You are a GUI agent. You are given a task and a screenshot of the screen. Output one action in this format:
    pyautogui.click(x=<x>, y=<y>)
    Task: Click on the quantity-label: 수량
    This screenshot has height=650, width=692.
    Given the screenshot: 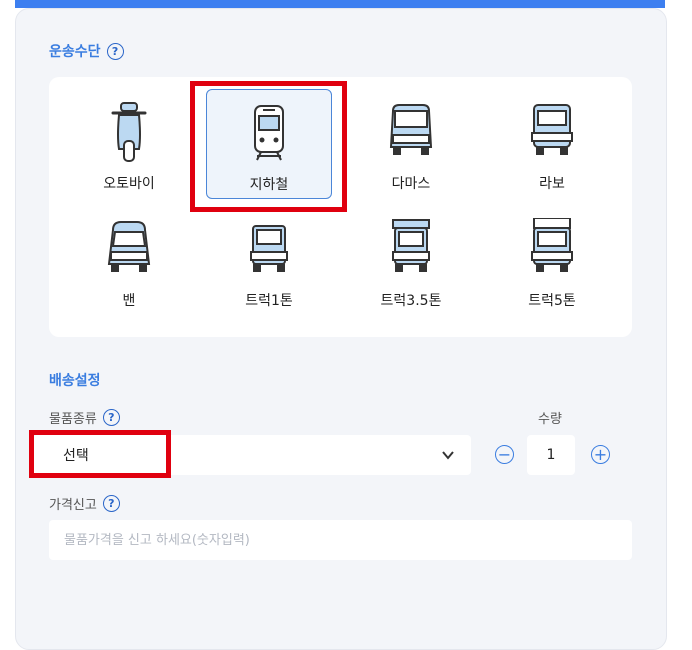 What is the action you would take?
    pyautogui.click(x=550, y=419)
    